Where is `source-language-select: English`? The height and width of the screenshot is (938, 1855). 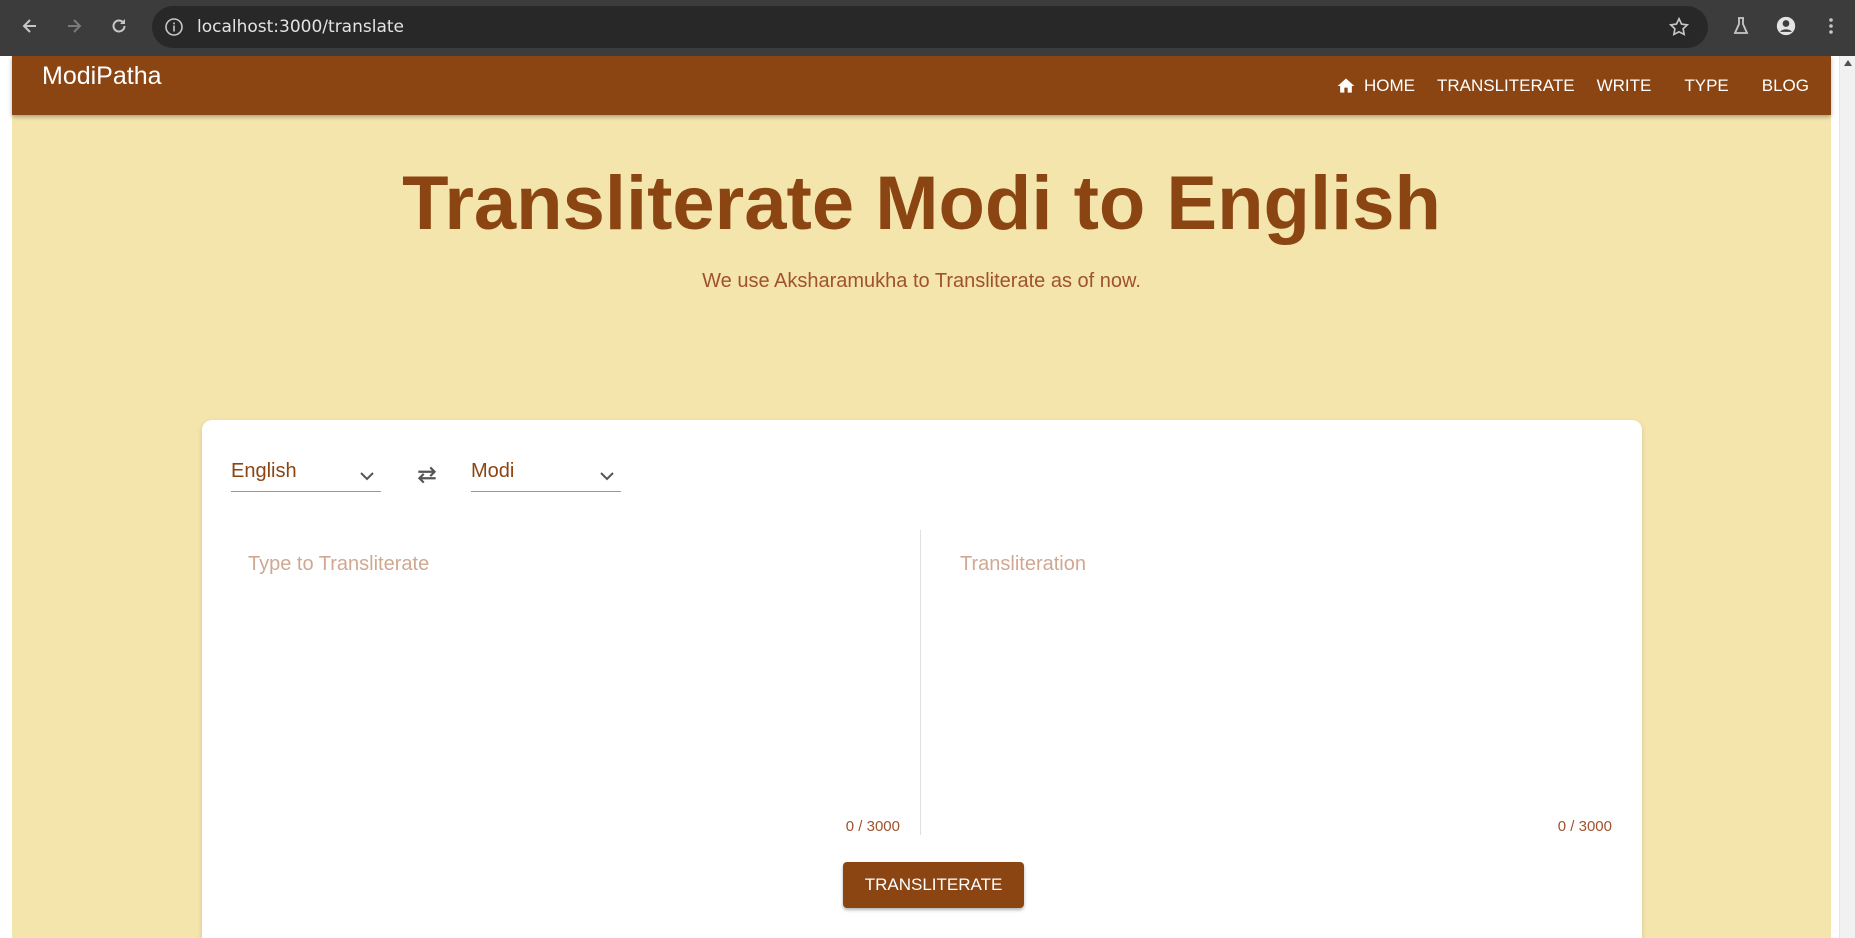
source-language-select: English is located at coordinates (306, 476).